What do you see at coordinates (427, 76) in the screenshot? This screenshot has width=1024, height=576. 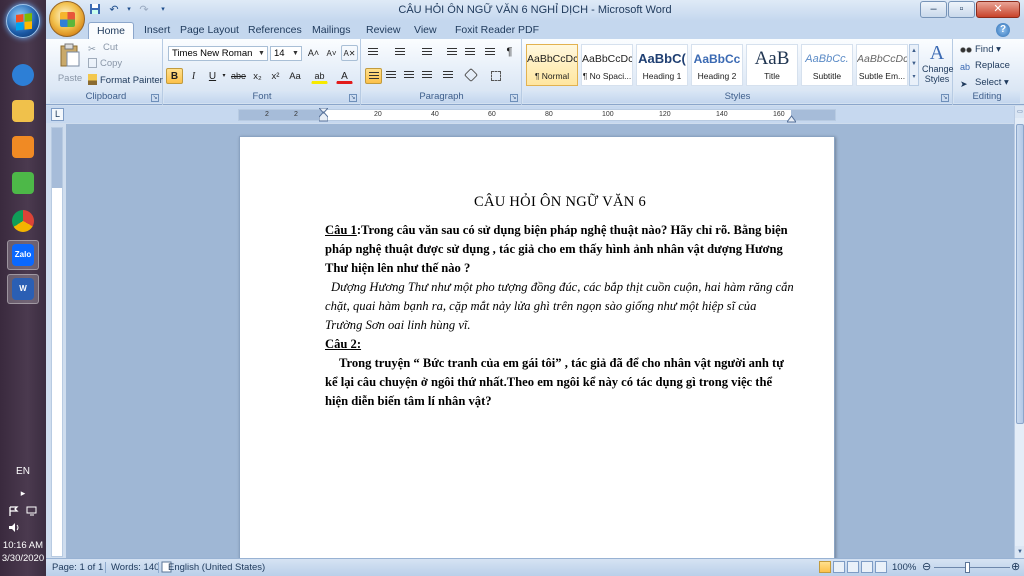 I see `justify-button` at bounding box center [427, 76].